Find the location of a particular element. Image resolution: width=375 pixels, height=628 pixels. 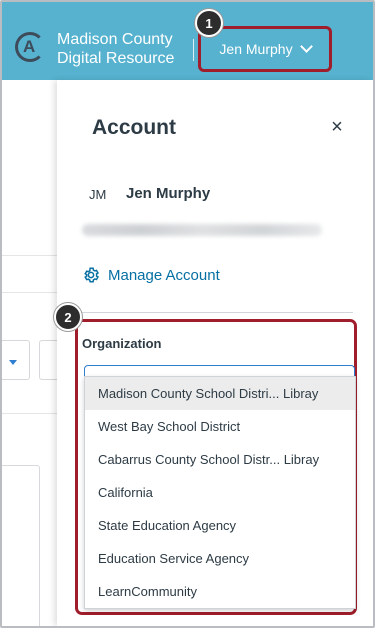

organization-option: Education Service Agency is located at coordinates (220, 558).